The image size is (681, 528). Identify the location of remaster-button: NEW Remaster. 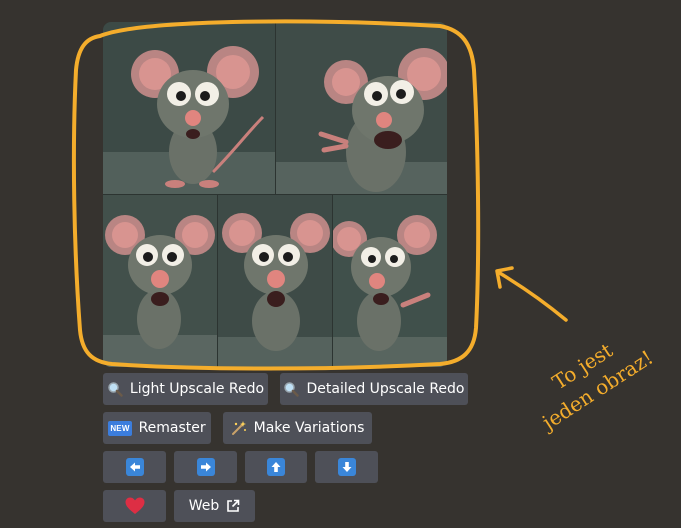
(157, 428).